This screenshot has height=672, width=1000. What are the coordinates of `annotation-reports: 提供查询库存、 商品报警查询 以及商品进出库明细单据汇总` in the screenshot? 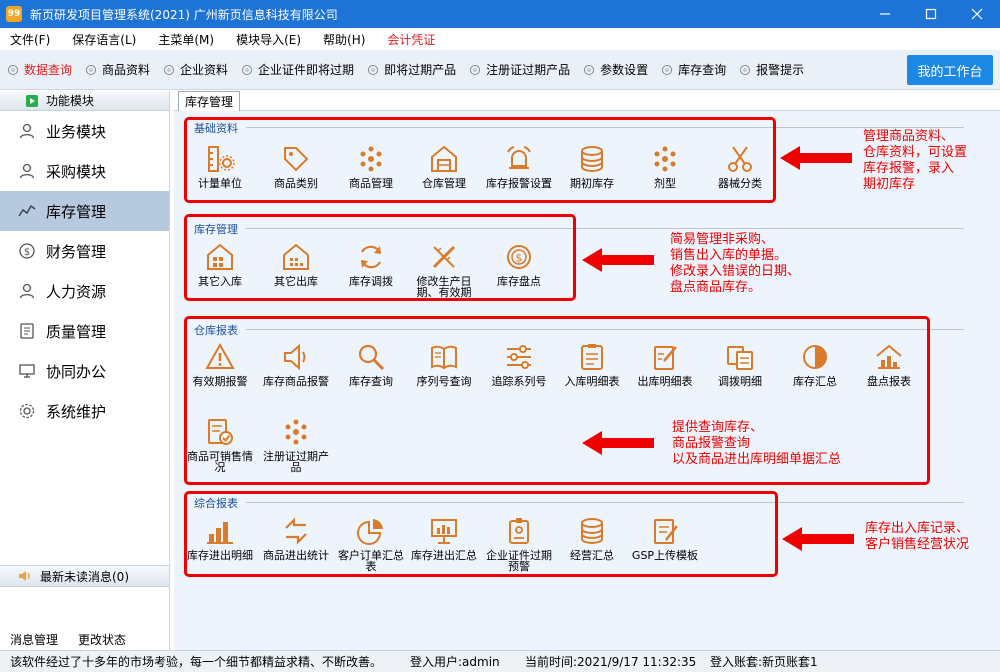 It's located at (757, 443).